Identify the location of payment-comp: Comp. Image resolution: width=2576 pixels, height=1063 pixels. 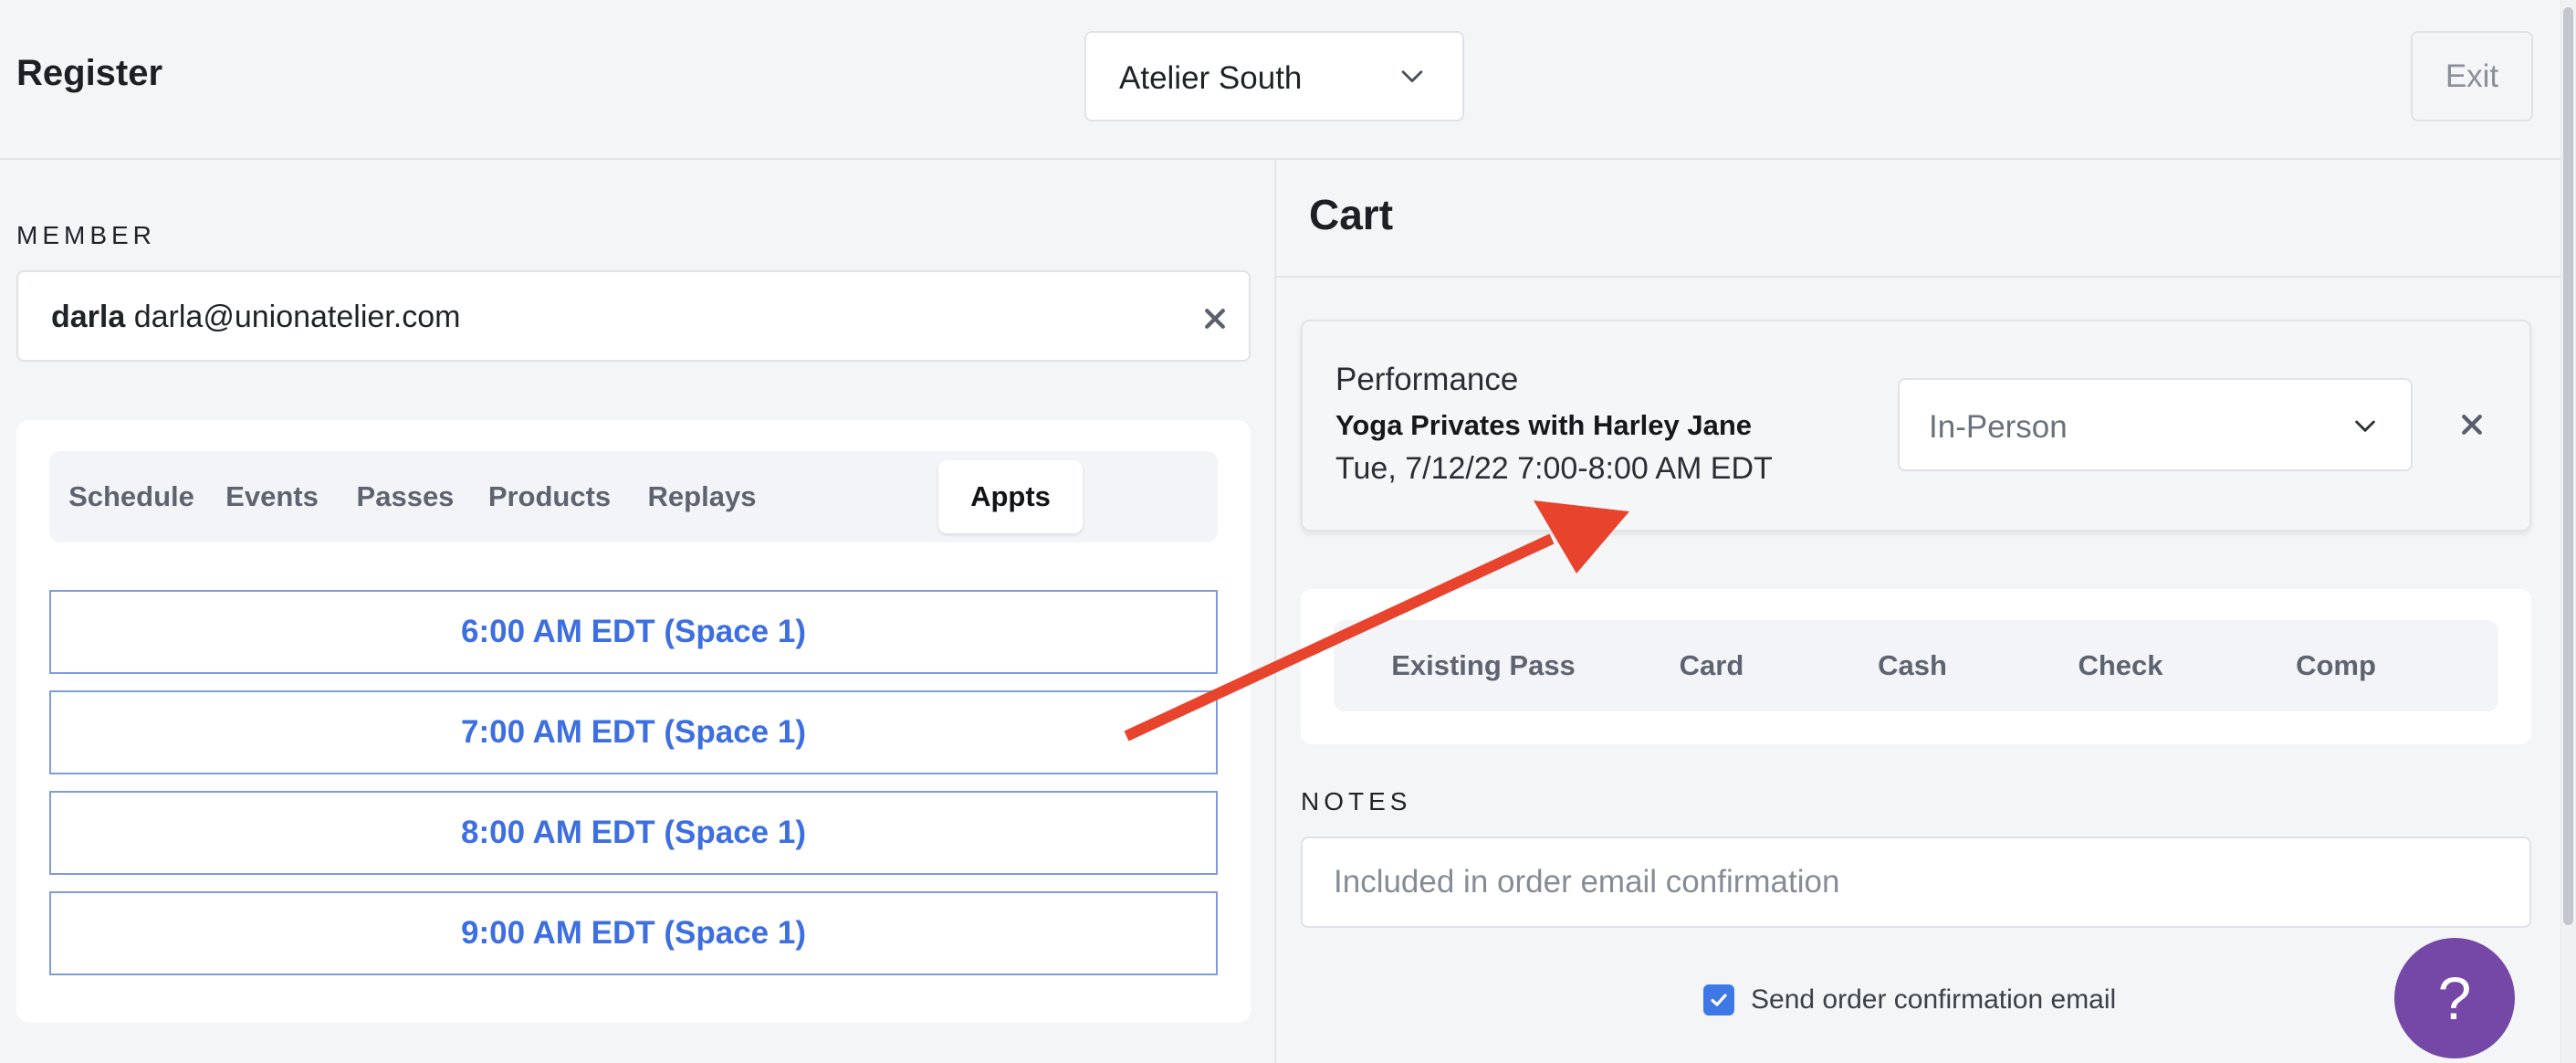
(2336, 665).